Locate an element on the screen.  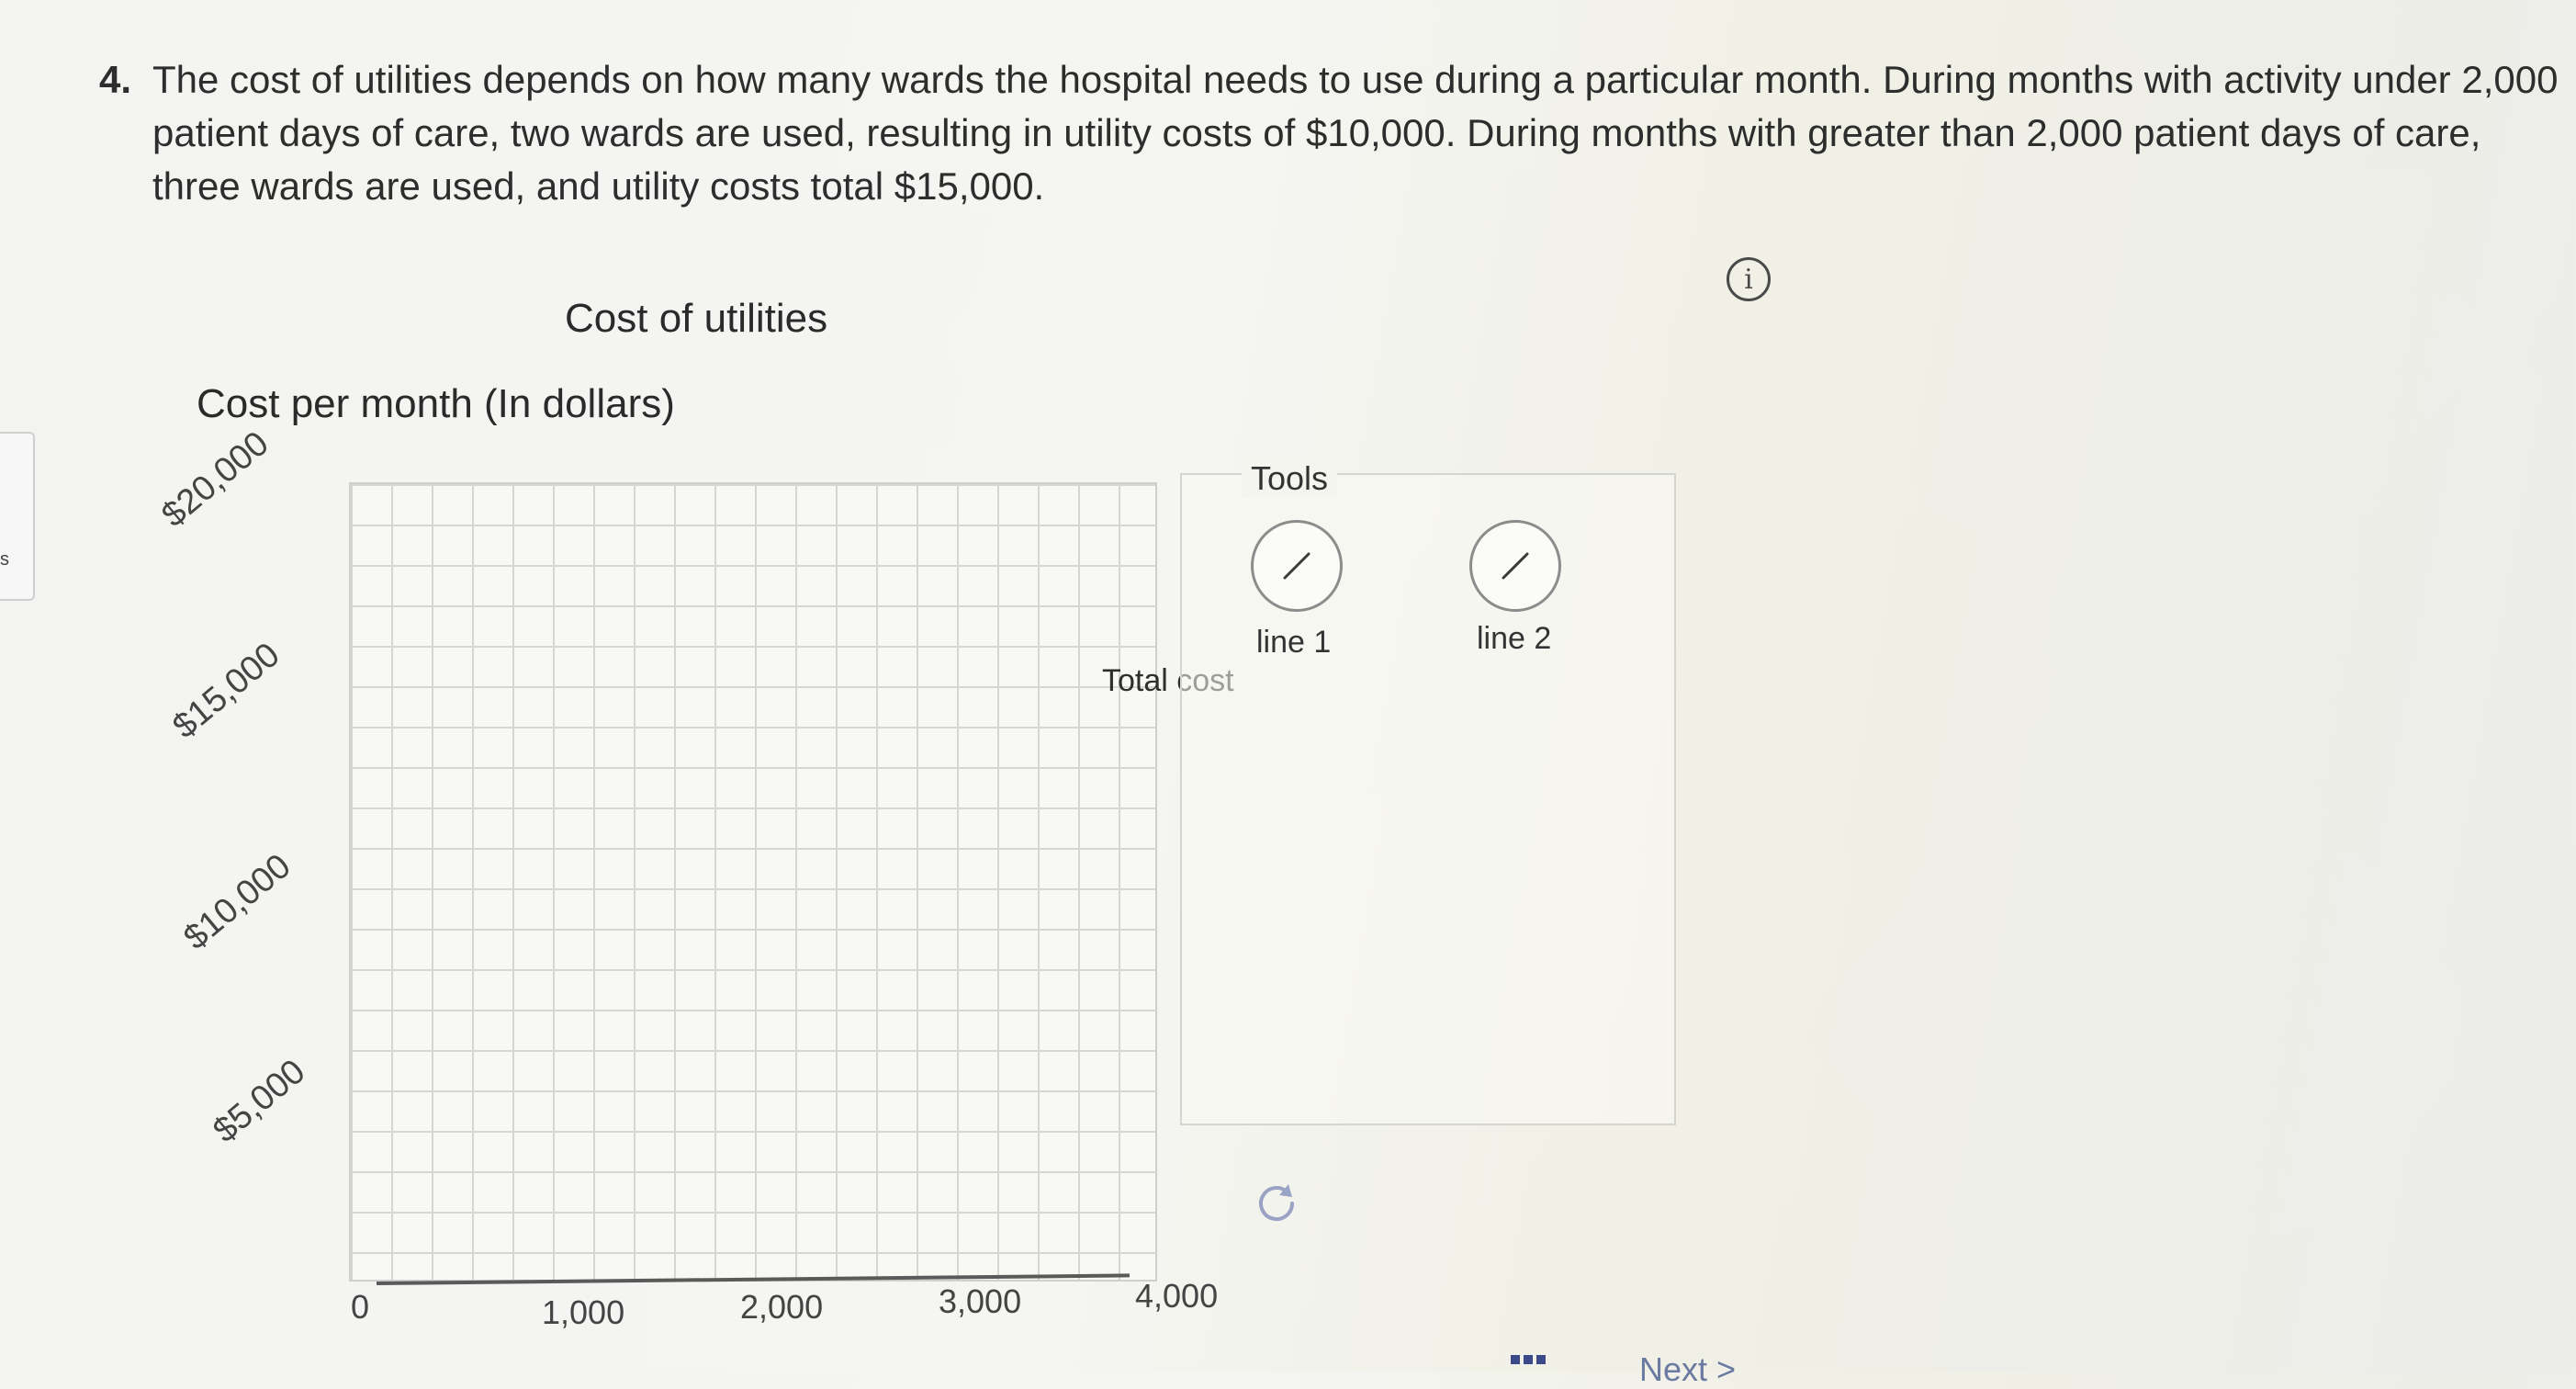
x-tick-label: 1,000 is located at coordinates (583, 1312).